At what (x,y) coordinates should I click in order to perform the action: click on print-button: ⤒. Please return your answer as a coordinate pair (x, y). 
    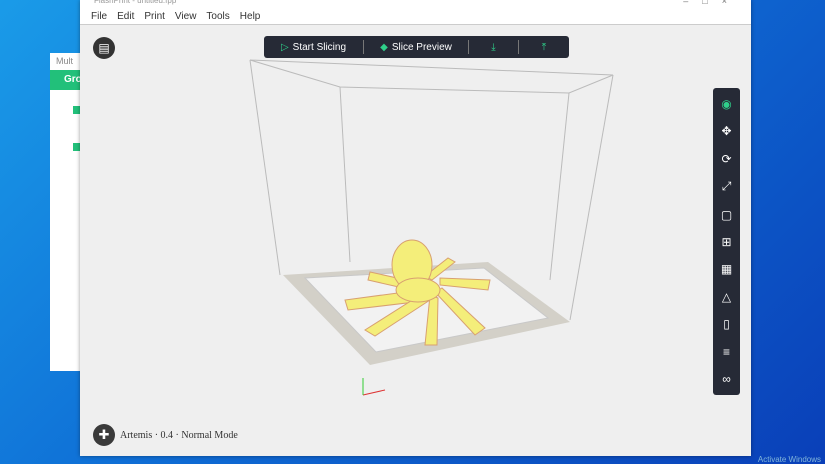
    Looking at the image, I should click on (544, 47).